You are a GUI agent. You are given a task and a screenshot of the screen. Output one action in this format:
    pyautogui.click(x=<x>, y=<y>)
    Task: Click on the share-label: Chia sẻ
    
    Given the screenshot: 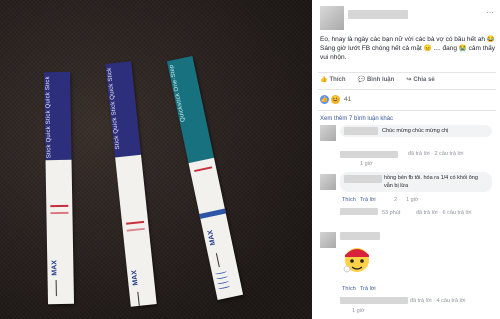 What is the action you would take?
    pyautogui.click(x=424, y=79)
    